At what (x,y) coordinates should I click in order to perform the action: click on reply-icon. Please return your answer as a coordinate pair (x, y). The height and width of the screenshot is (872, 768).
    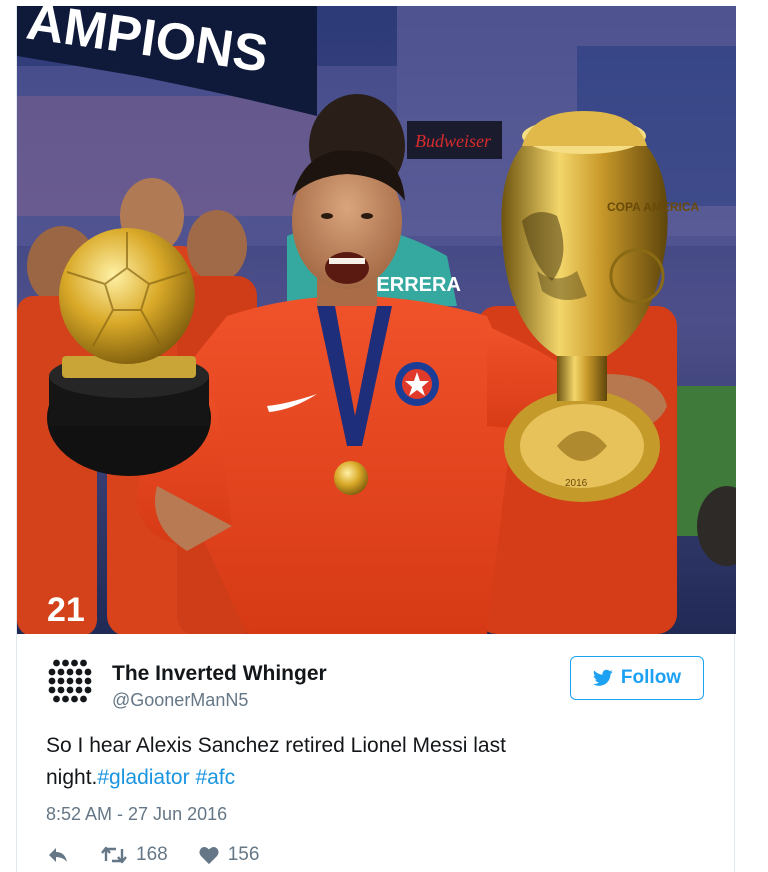
    Looking at the image, I should click on (58, 855).